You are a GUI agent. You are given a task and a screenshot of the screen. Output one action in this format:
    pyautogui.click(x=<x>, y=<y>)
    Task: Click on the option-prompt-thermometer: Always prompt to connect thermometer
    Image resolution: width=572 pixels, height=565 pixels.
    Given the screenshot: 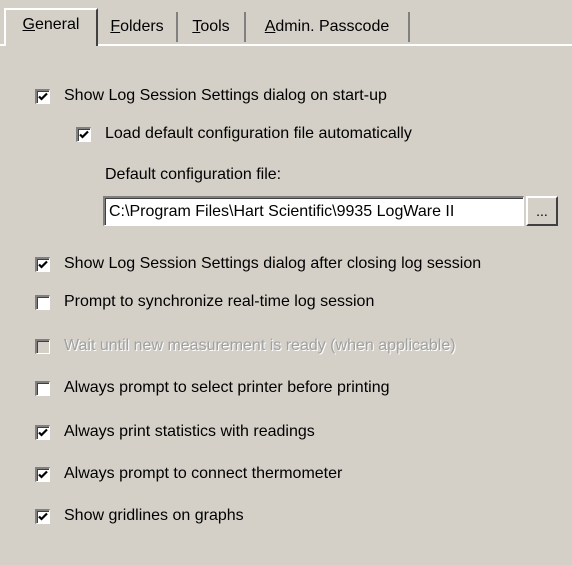 What is the action you would take?
    pyautogui.click(x=188, y=474)
    